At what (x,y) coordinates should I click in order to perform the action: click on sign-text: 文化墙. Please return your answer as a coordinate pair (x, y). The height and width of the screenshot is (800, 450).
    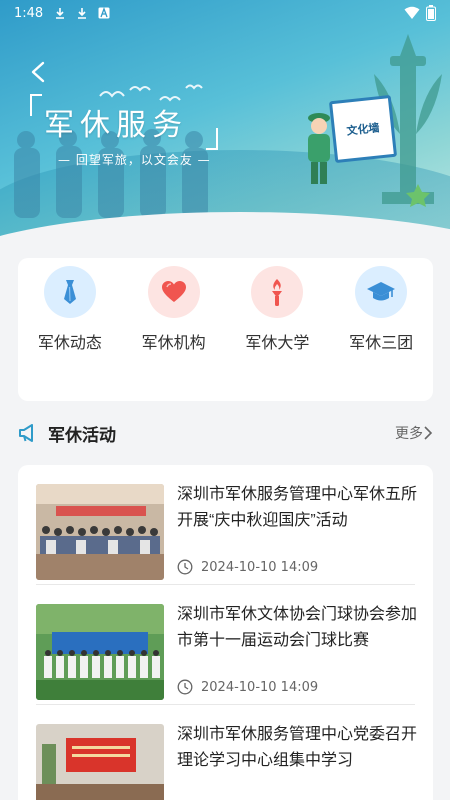
    Looking at the image, I should click on (363, 129).